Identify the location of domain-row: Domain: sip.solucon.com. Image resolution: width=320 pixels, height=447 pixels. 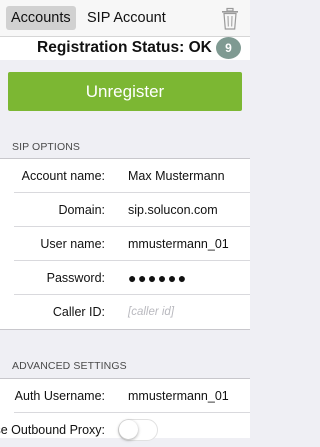
(125, 210).